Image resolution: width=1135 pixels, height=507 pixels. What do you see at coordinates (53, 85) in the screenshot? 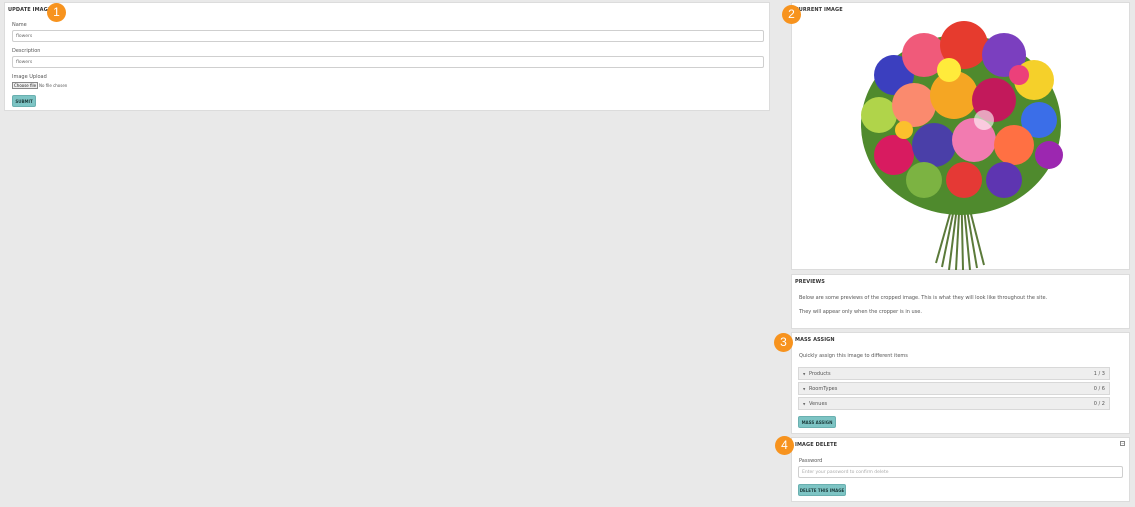
I see `no-file-text: No file chosen` at bounding box center [53, 85].